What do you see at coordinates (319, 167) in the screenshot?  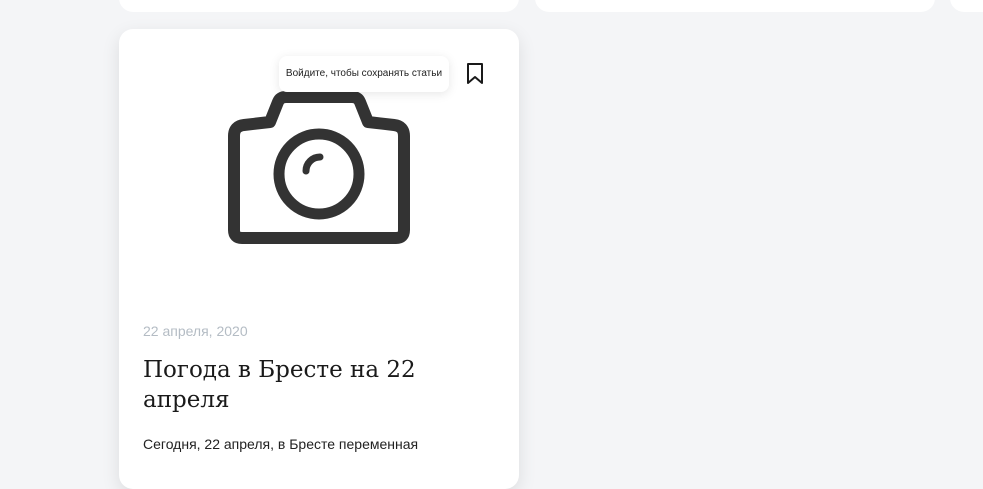 I see `camera-icon` at bounding box center [319, 167].